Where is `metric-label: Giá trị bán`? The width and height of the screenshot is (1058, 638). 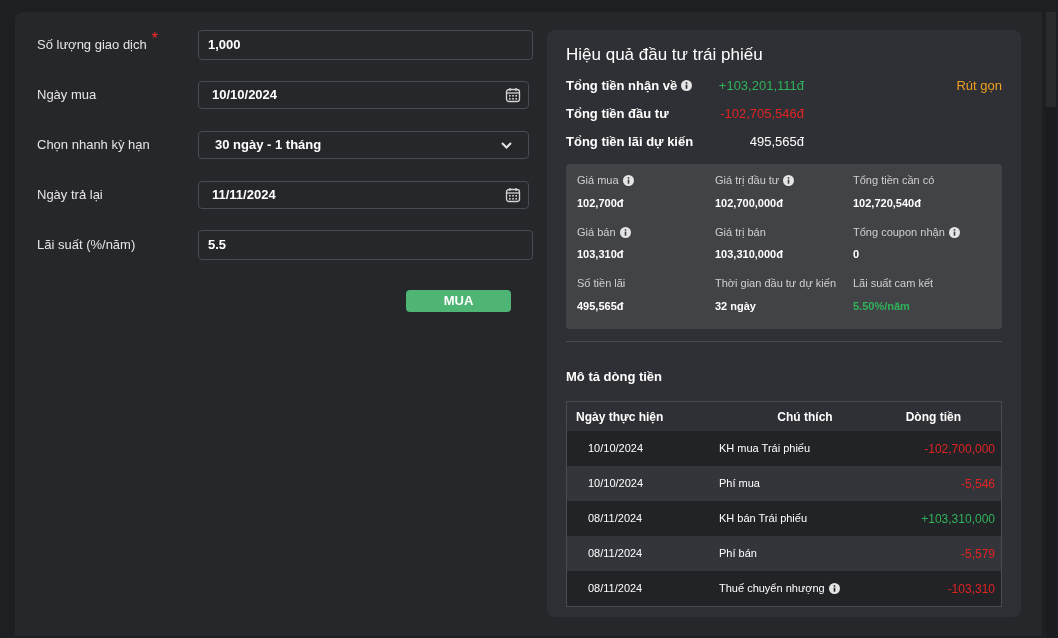 metric-label: Giá trị bán is located at coordinates (740, 232).